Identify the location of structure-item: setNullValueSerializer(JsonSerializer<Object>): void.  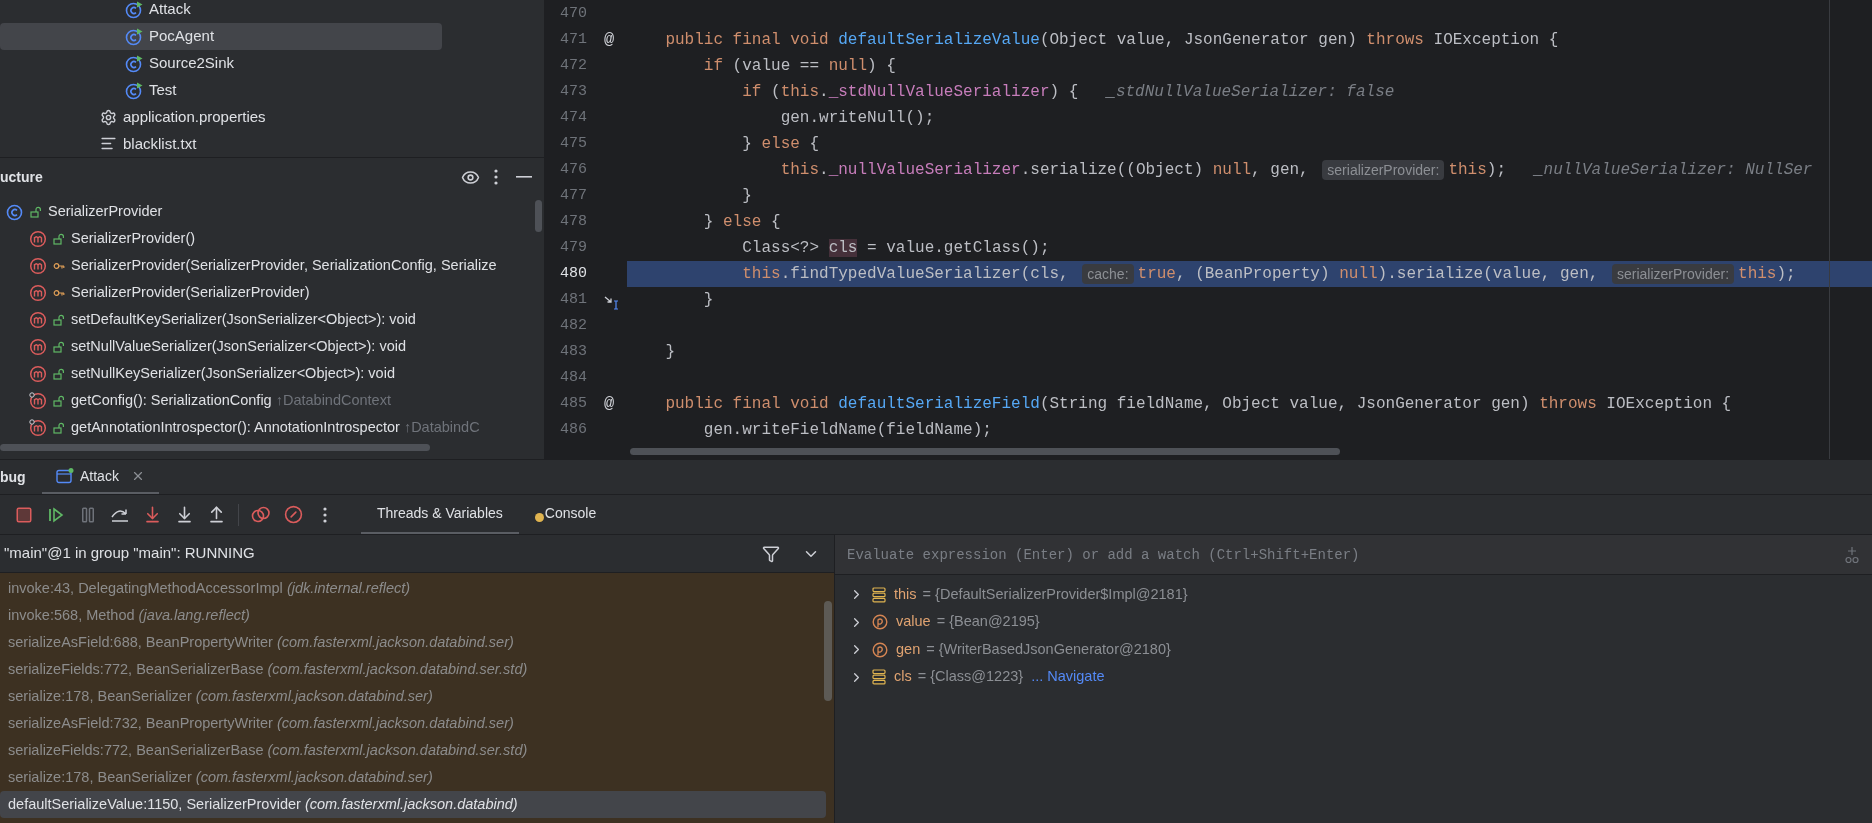
(272, 346).